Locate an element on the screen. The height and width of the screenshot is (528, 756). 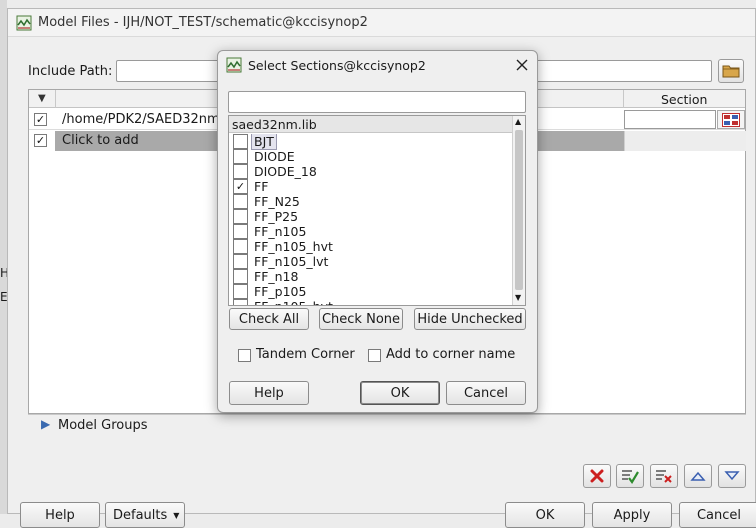
help-button: Help is located at coordinates (60, 515).